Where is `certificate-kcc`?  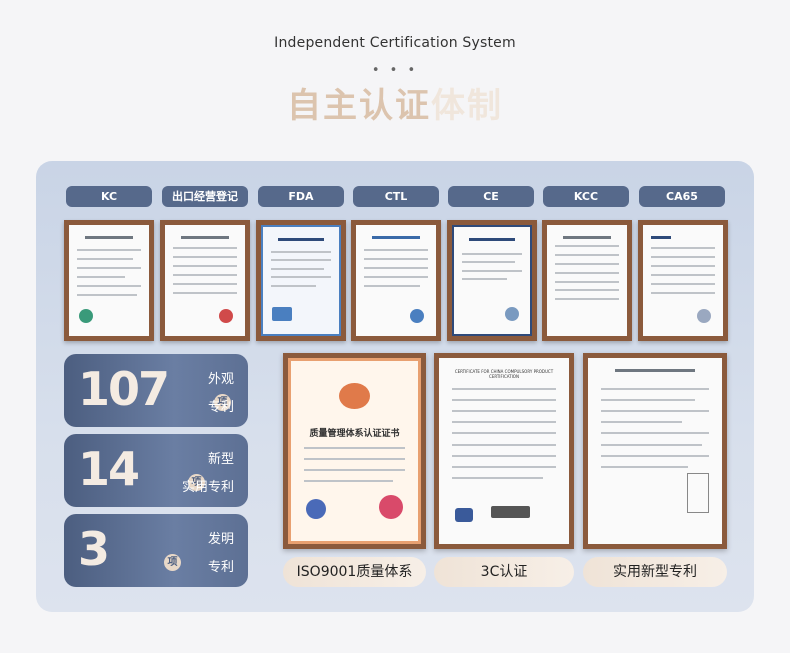 certificate-kcc is located at coordinates (587, 280).